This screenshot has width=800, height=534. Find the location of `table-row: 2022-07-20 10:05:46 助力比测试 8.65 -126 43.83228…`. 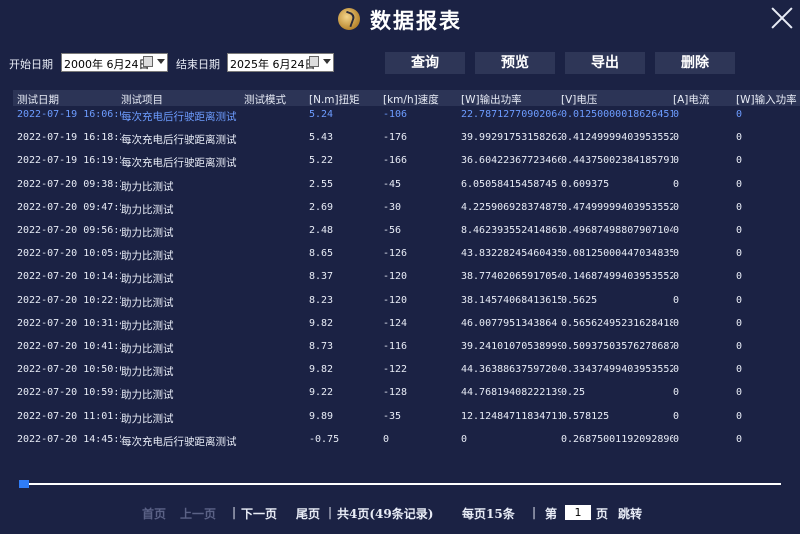

table-row: 2022-07-20 10:05:46 助力比测试 8.65 -126 43.83228… is located at coordinates (406, 256).